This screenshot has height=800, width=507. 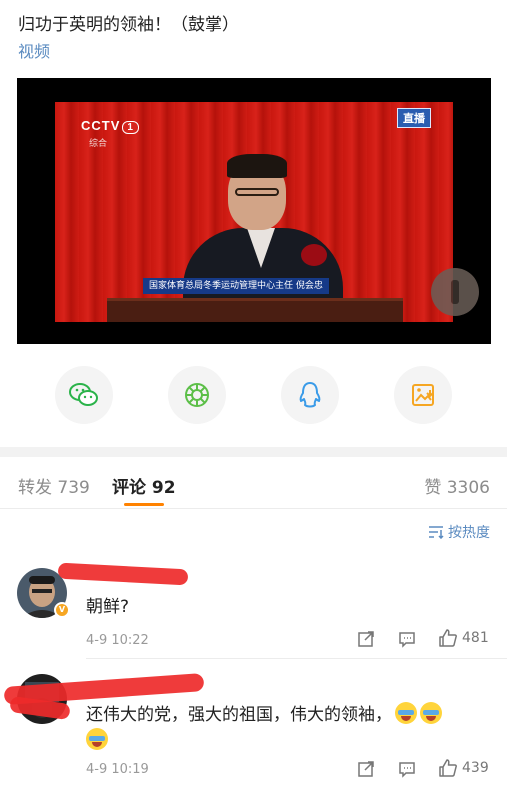 What do you see at coordinates (255, 310) in the screenshot?
I see `podium` at bounding box center [255, 310].